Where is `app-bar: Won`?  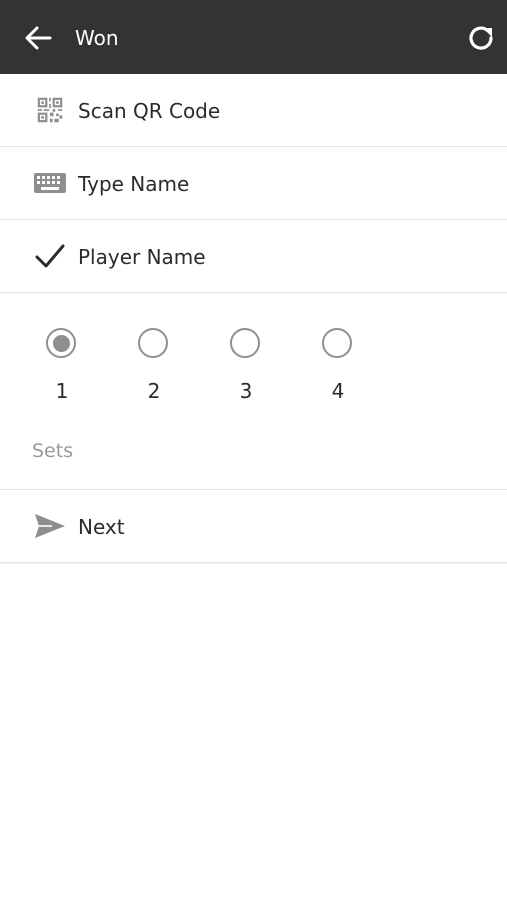
app-bar: Won is located at coordinates (253, 37).